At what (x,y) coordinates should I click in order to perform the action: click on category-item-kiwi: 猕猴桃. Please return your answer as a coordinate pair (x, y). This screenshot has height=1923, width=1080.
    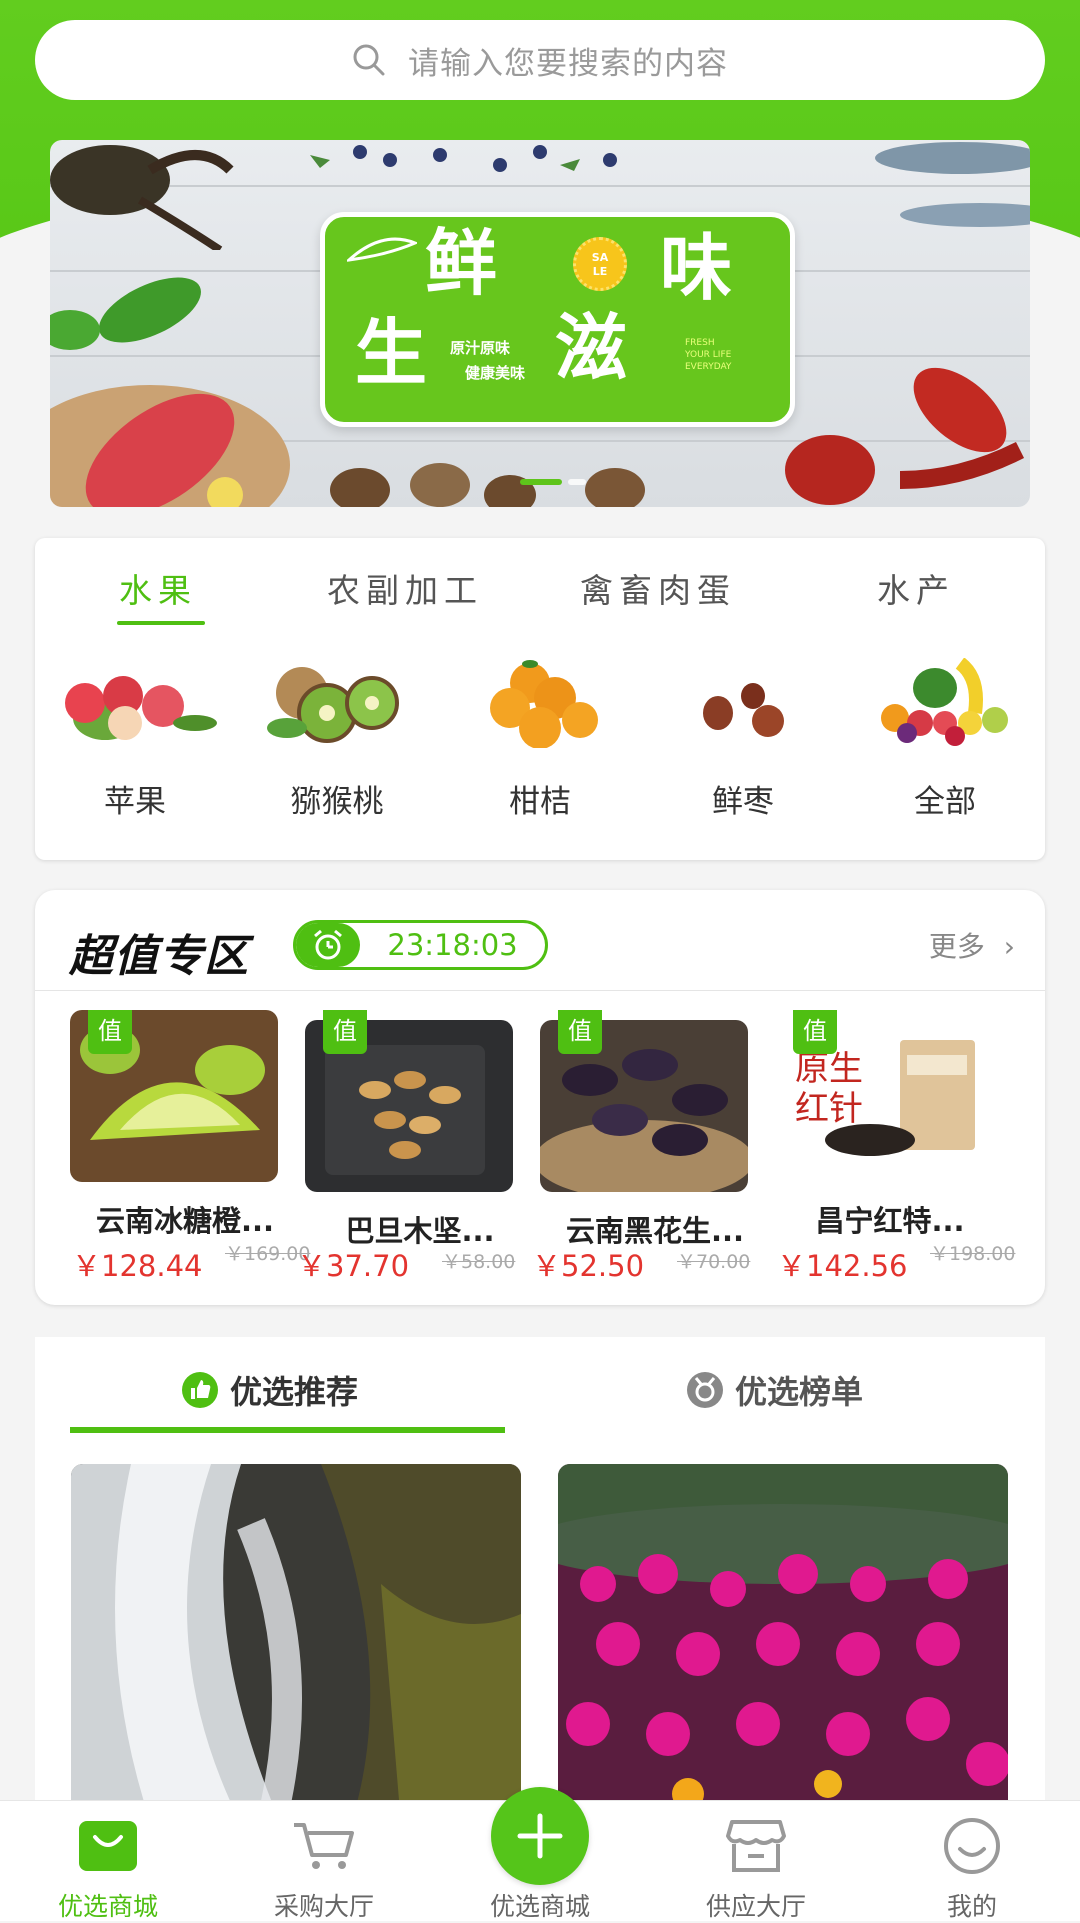
    Looking at the image, I should click on (337, 739).